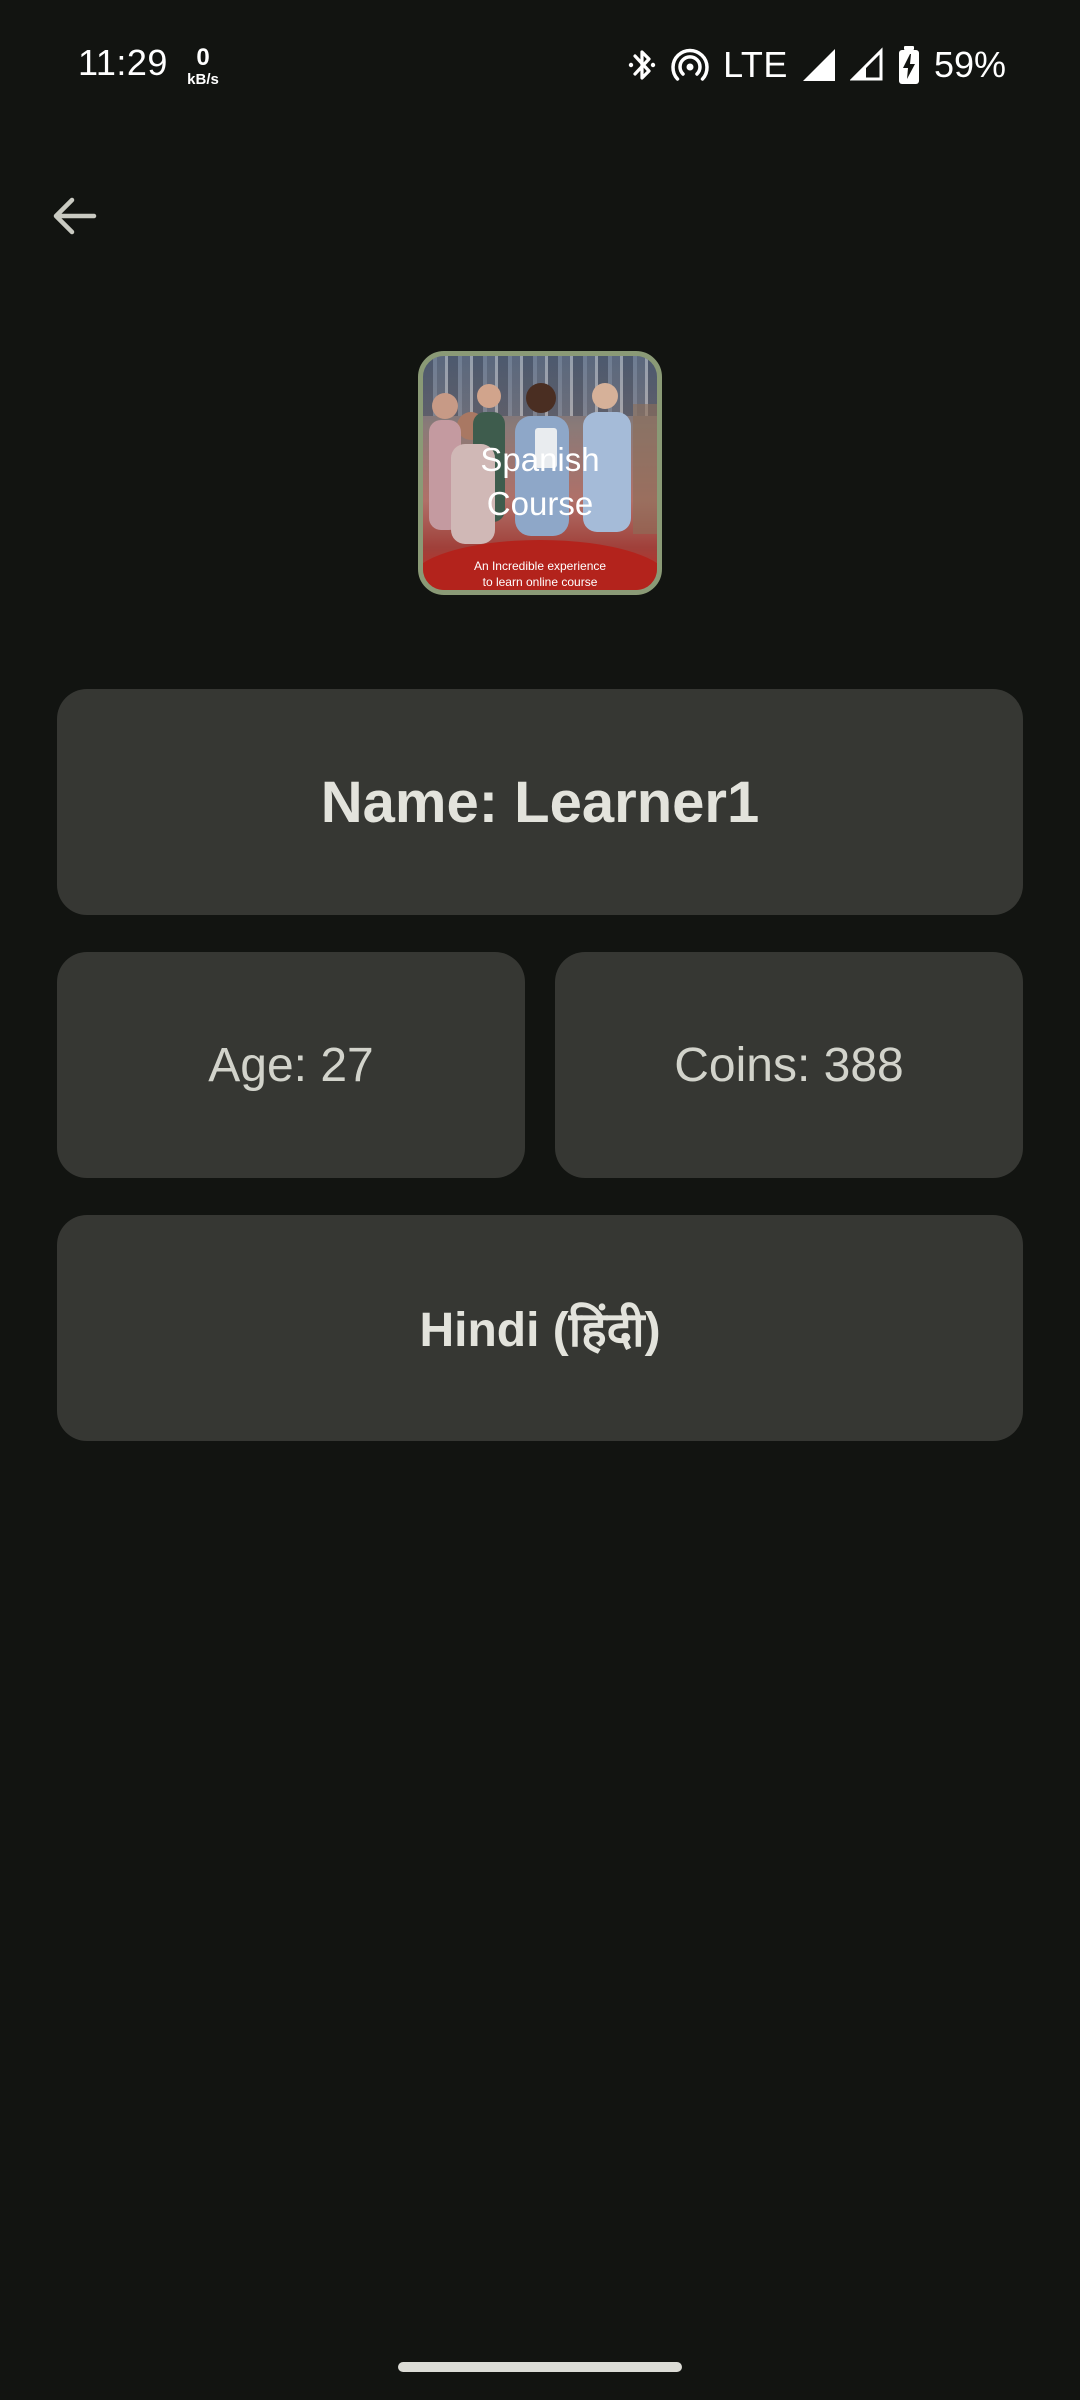 The width and height of the screenshot is (1080, 2400). Describe the element at coordinates (123, 62) in the screenshot. I see `status-time: 11:29` at that location.